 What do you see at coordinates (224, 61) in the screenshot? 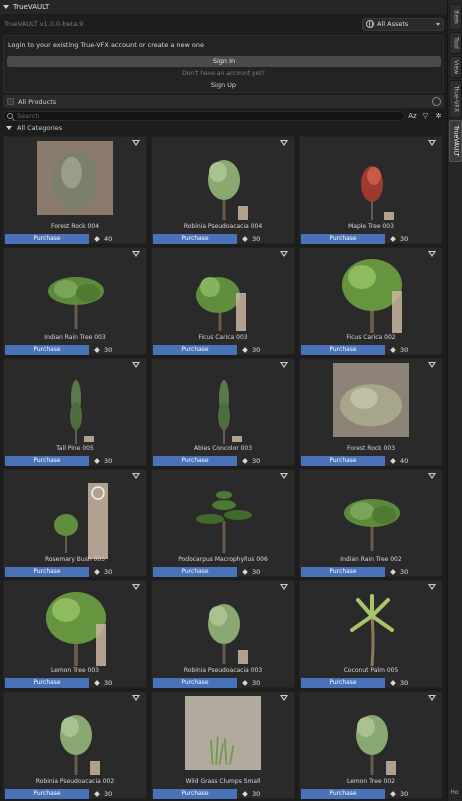
I see `sign-in-button: Sign In` at bounding box center [224, 61].